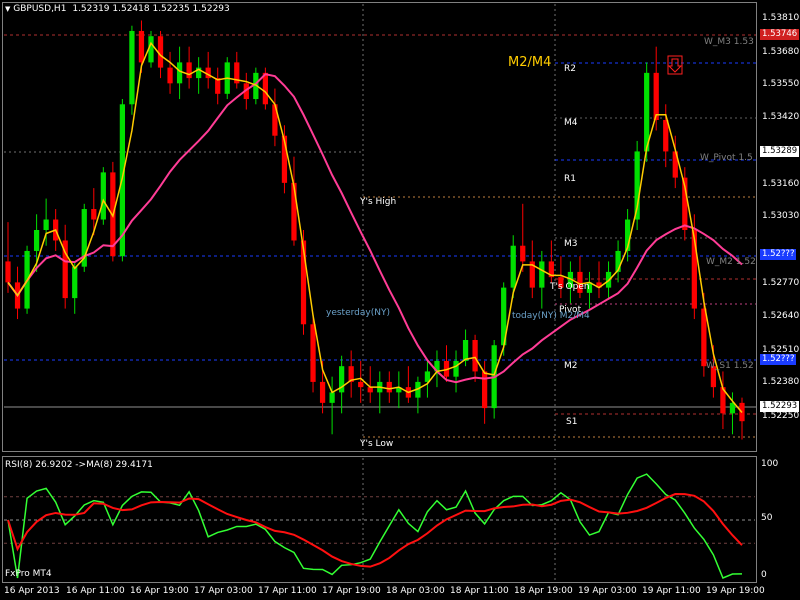 This screenshot has width=800, height=600. Describe the element at coordinates (735, 591) in the screenshot. I see `time-tick: 19 Apr 19:00` at that location.